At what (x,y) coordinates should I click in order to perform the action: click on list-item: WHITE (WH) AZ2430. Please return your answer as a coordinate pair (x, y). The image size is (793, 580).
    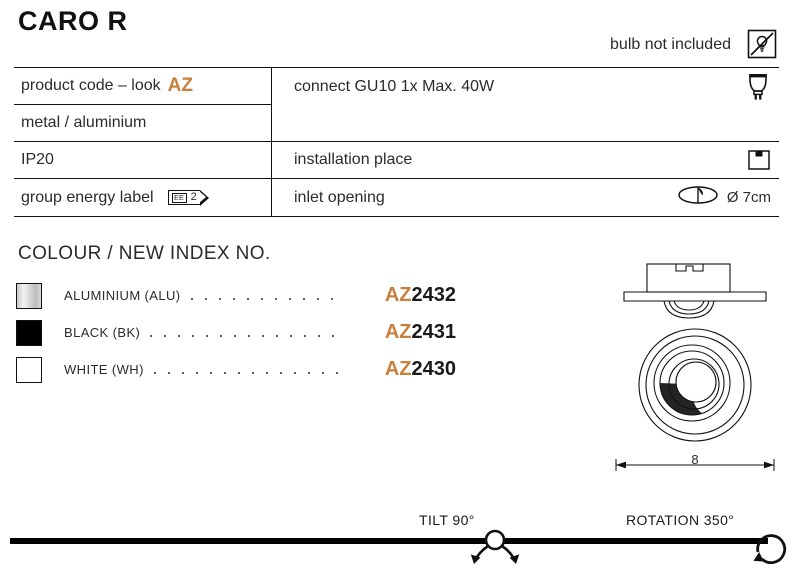
    Looking at the image, I should click on (236, 369).